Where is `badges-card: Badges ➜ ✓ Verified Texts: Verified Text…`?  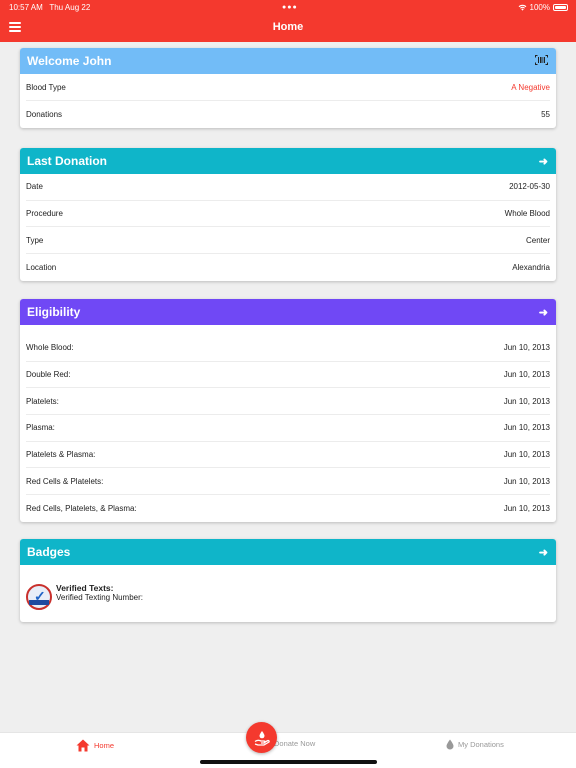 badges-card: Badges ➜ ✓ Verified Texts: Verified Text… is located at coordinates (288, 580).